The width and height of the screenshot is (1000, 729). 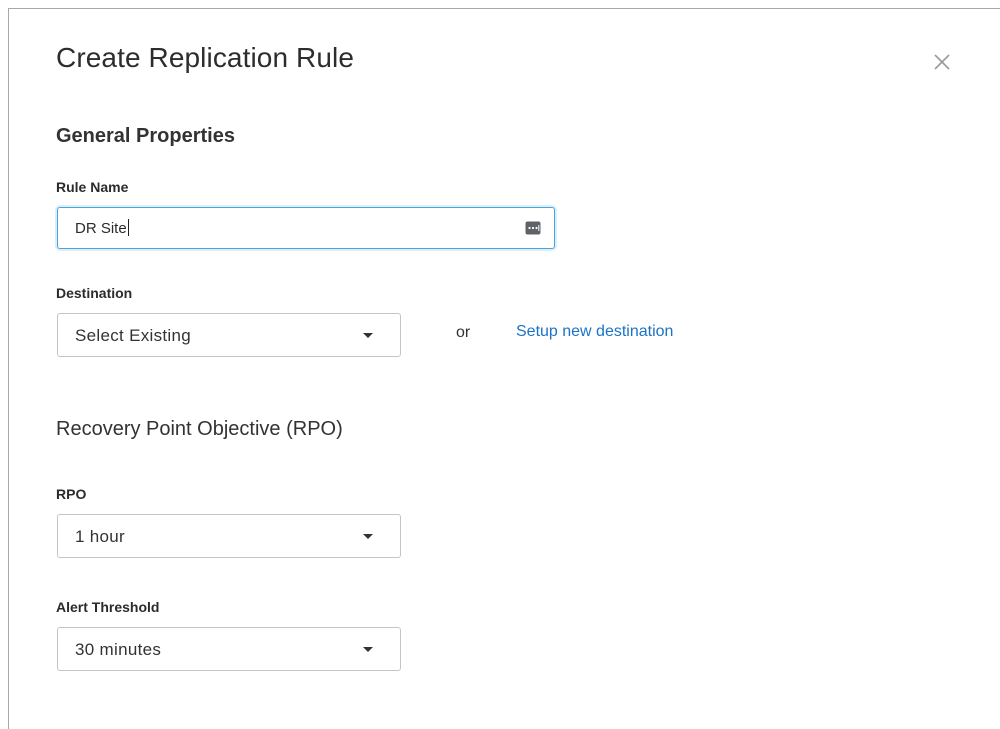 What do you see at coordinates (133, 335) in the screenshot?
I see `destination-selected-value: Select Existing` at bounding box center [133, 335].